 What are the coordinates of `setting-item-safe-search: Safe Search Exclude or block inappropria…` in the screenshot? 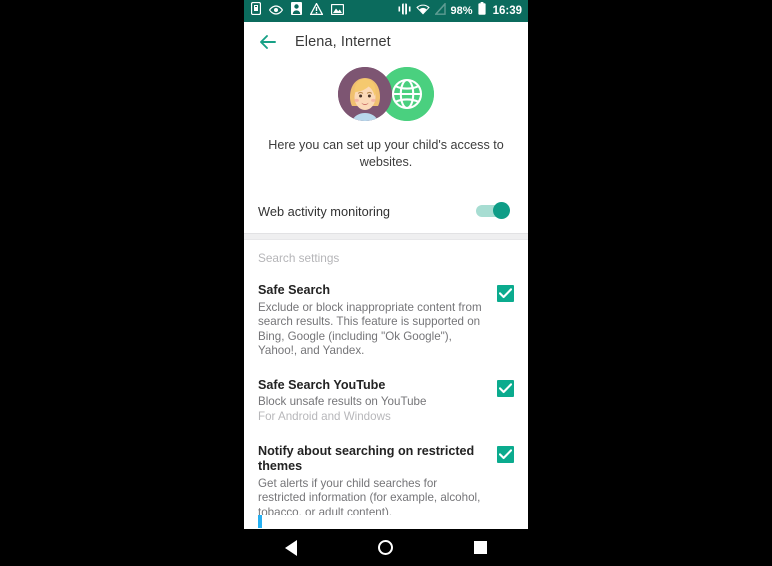 It's located at (386, 322).